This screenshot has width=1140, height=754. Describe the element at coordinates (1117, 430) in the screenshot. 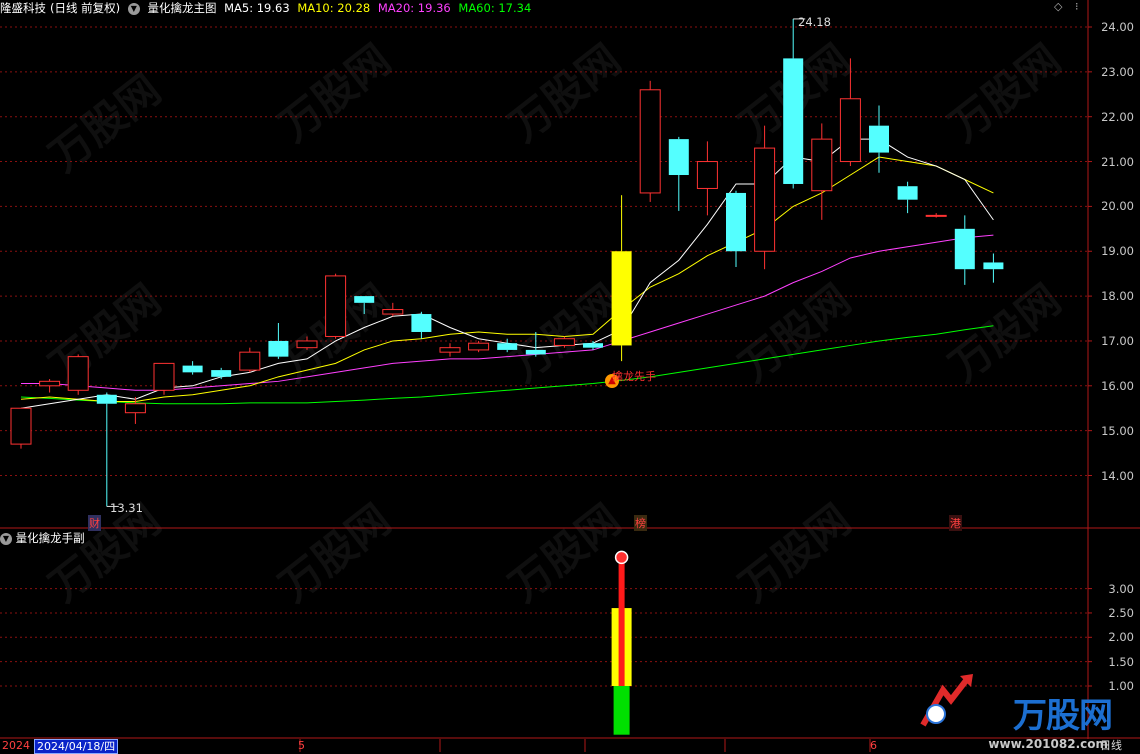

I see `price-tick-label: 15.00` at that location.